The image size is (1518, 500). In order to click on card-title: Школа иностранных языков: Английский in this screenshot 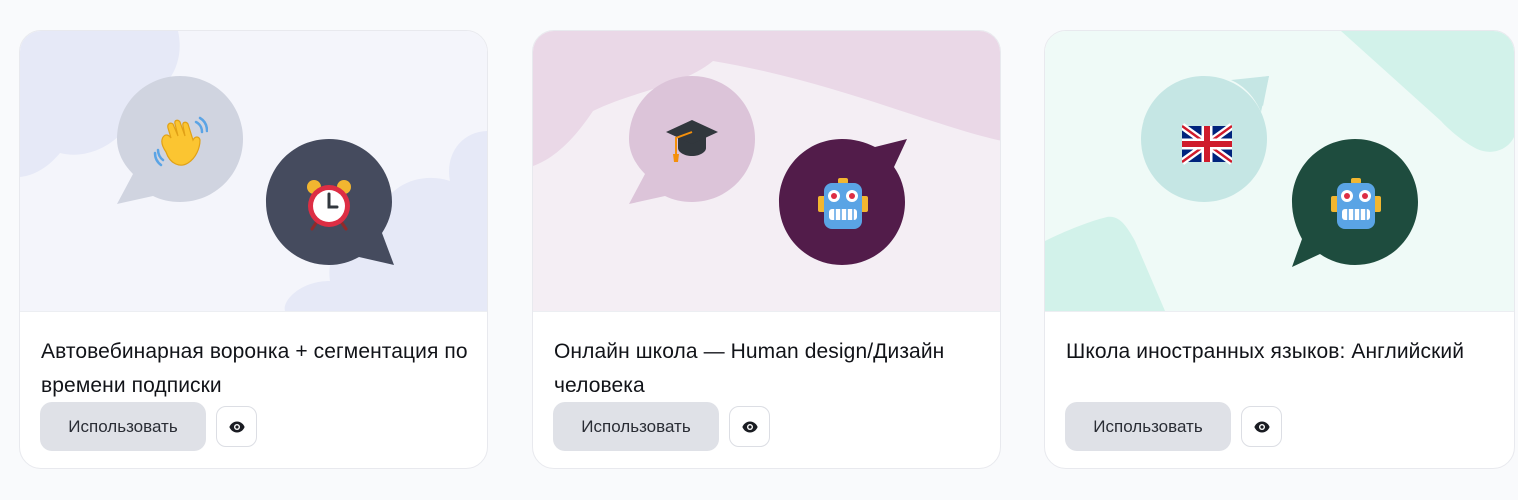, I will do `click(1265, 351)`.